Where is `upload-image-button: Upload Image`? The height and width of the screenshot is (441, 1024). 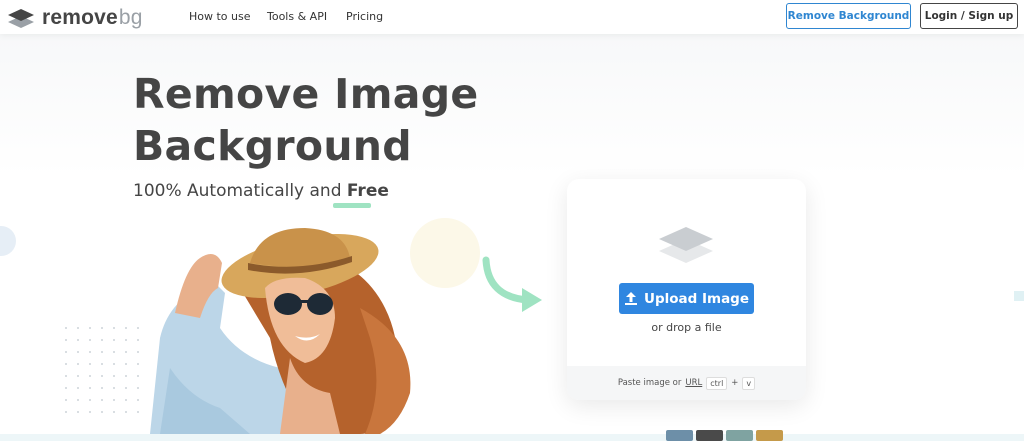
upload-image-button: Upload Image is located at coordinates (686, 298).